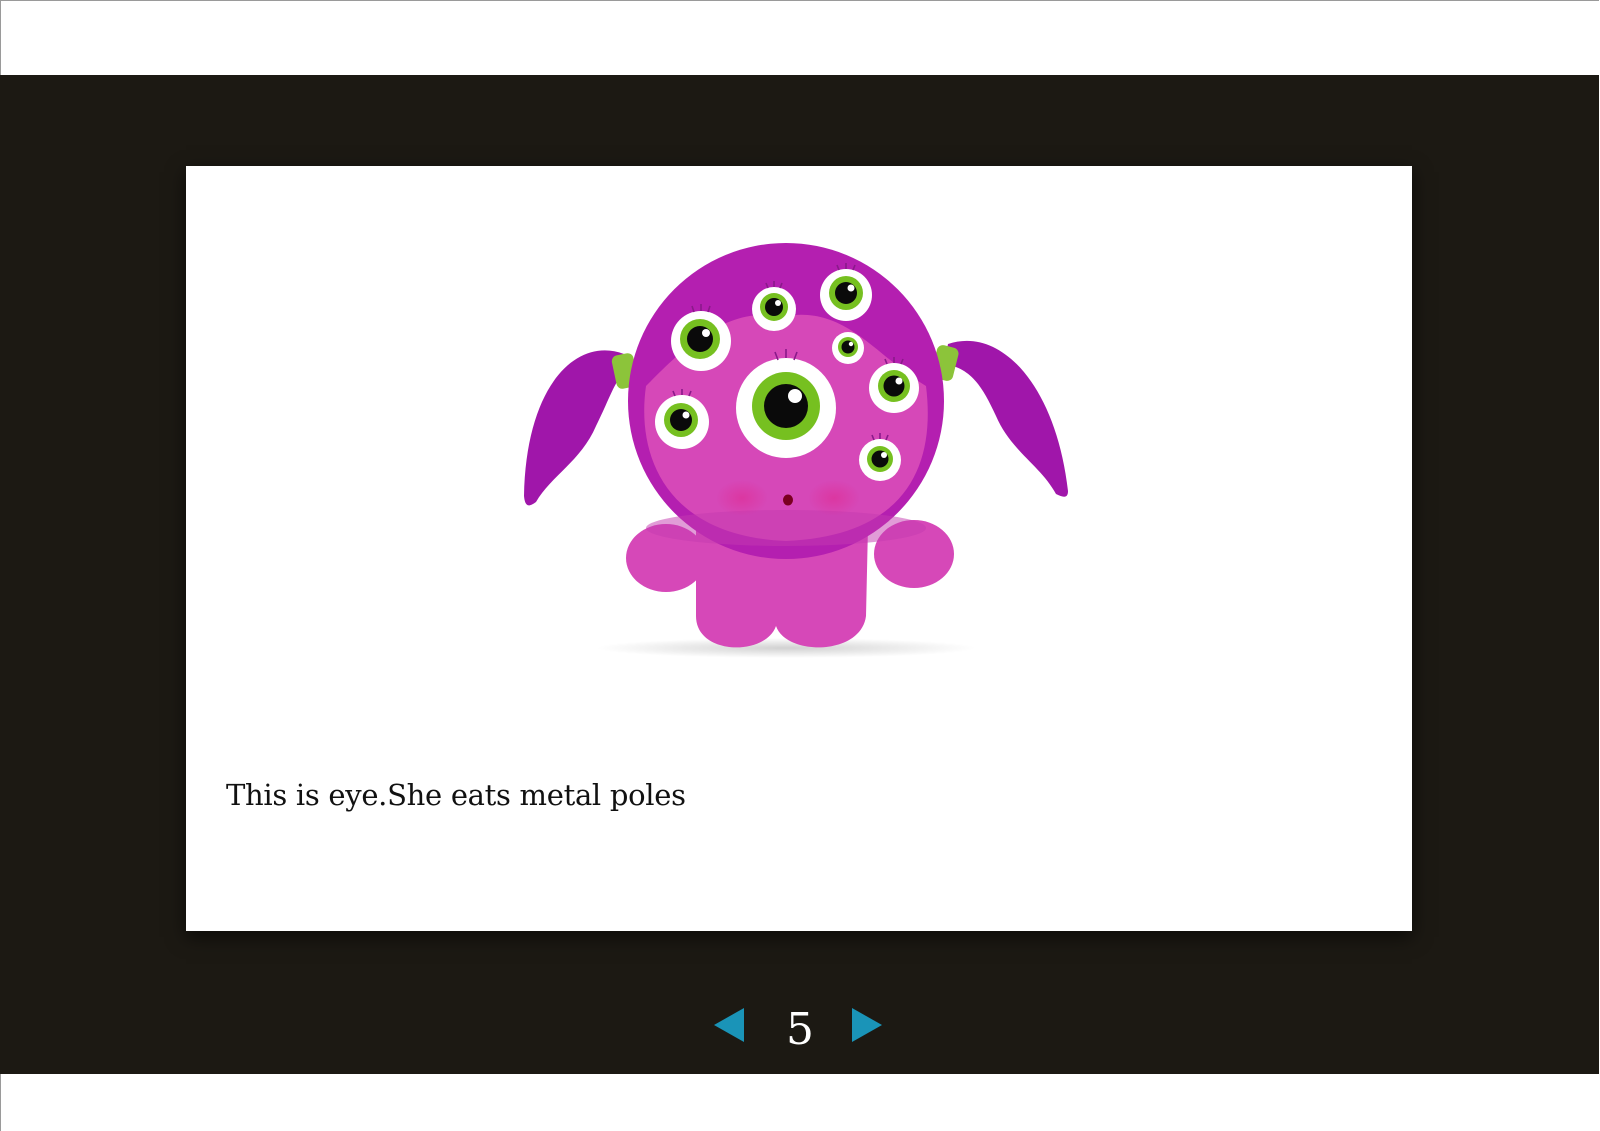  I want to click on bottom-margin, so click(799, 1102).